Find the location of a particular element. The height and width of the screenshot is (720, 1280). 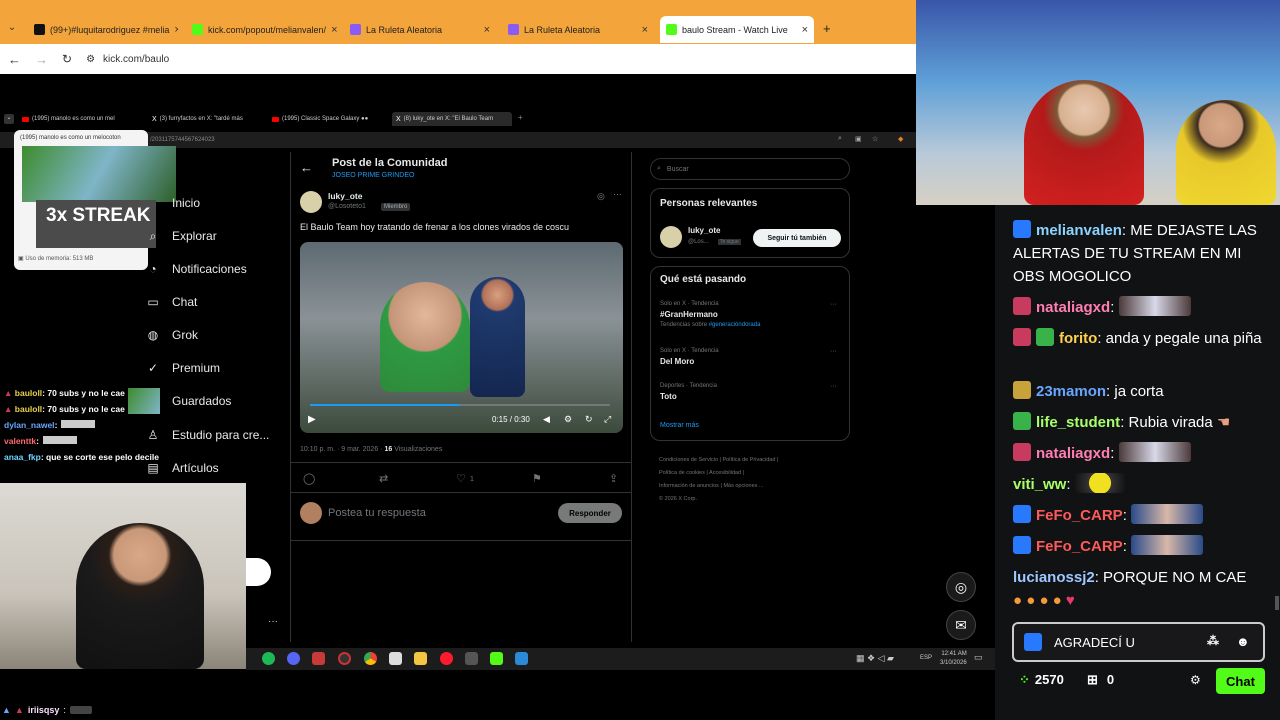

reload-icon: ↻ is located at coordinates (67, 59).